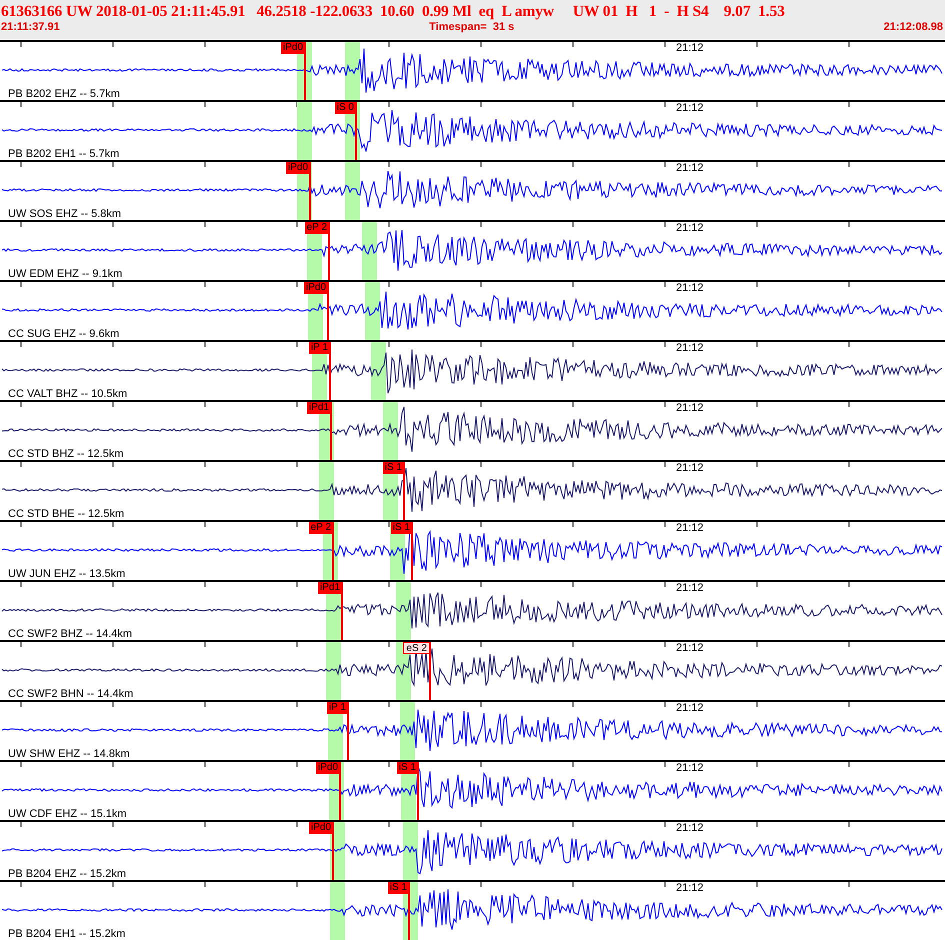  Describe the element at coordinates (416, 648) in the screenshot. I see `phase-pick-label: eS 2` at that location.